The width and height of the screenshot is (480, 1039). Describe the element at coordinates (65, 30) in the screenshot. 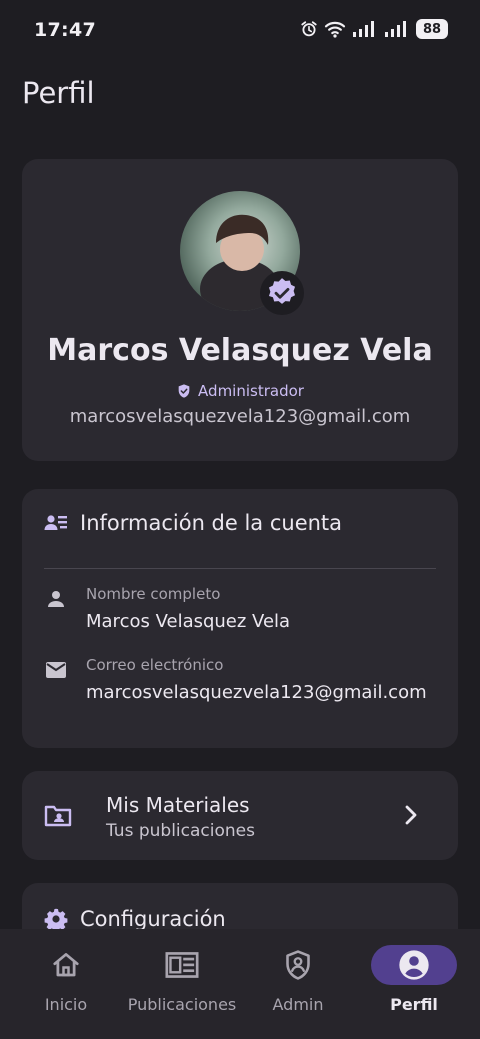

I see `status-time: 17:47` at that location.